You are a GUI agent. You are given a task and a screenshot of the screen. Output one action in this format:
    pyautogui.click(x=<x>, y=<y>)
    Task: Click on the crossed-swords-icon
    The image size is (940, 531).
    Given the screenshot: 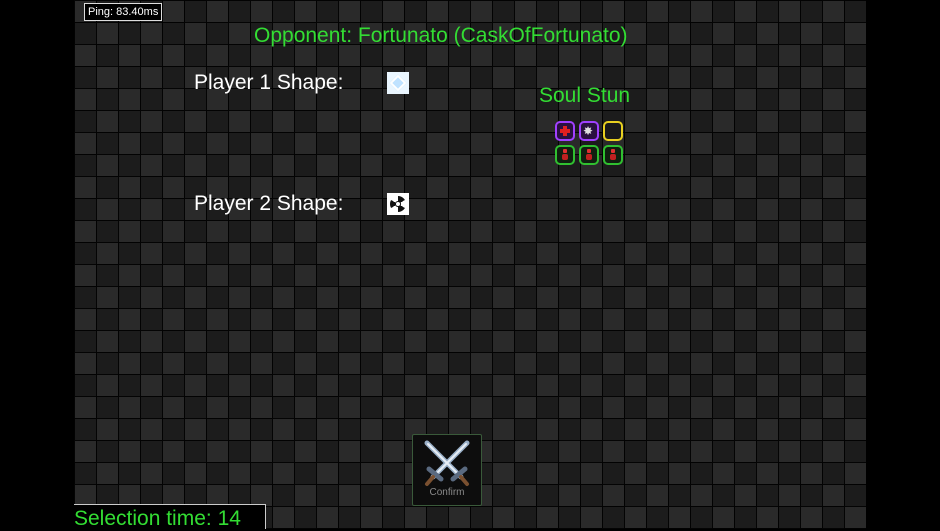 What is the action you would take?
    pyautogui.click(x=447, y=463)
    